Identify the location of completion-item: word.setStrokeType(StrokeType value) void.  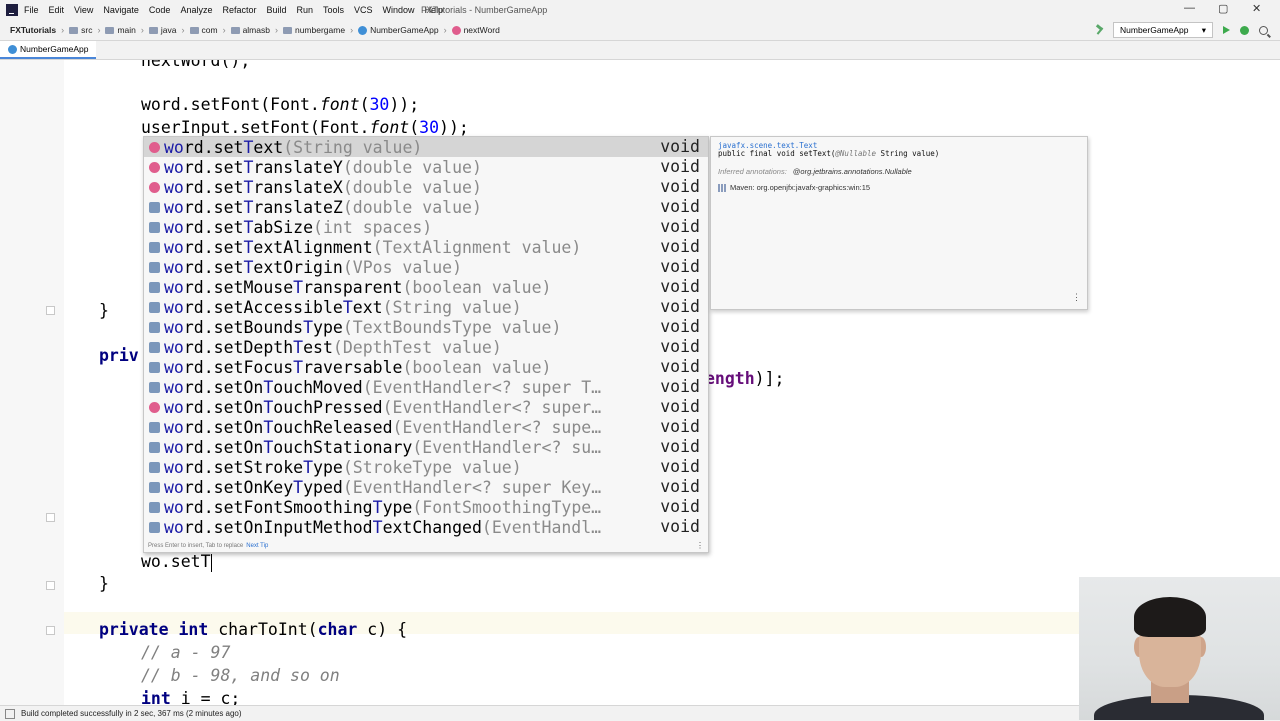
(426, 467).